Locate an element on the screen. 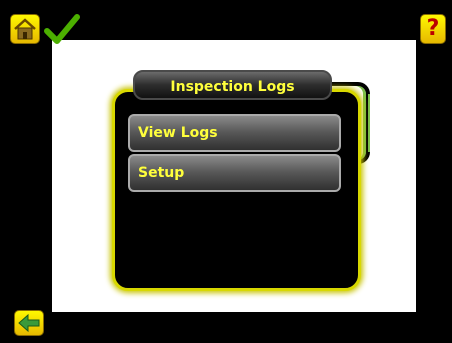 The width and height of the screenshot is (452, 343). help-icon: ? is located at coordinates (433, 28).